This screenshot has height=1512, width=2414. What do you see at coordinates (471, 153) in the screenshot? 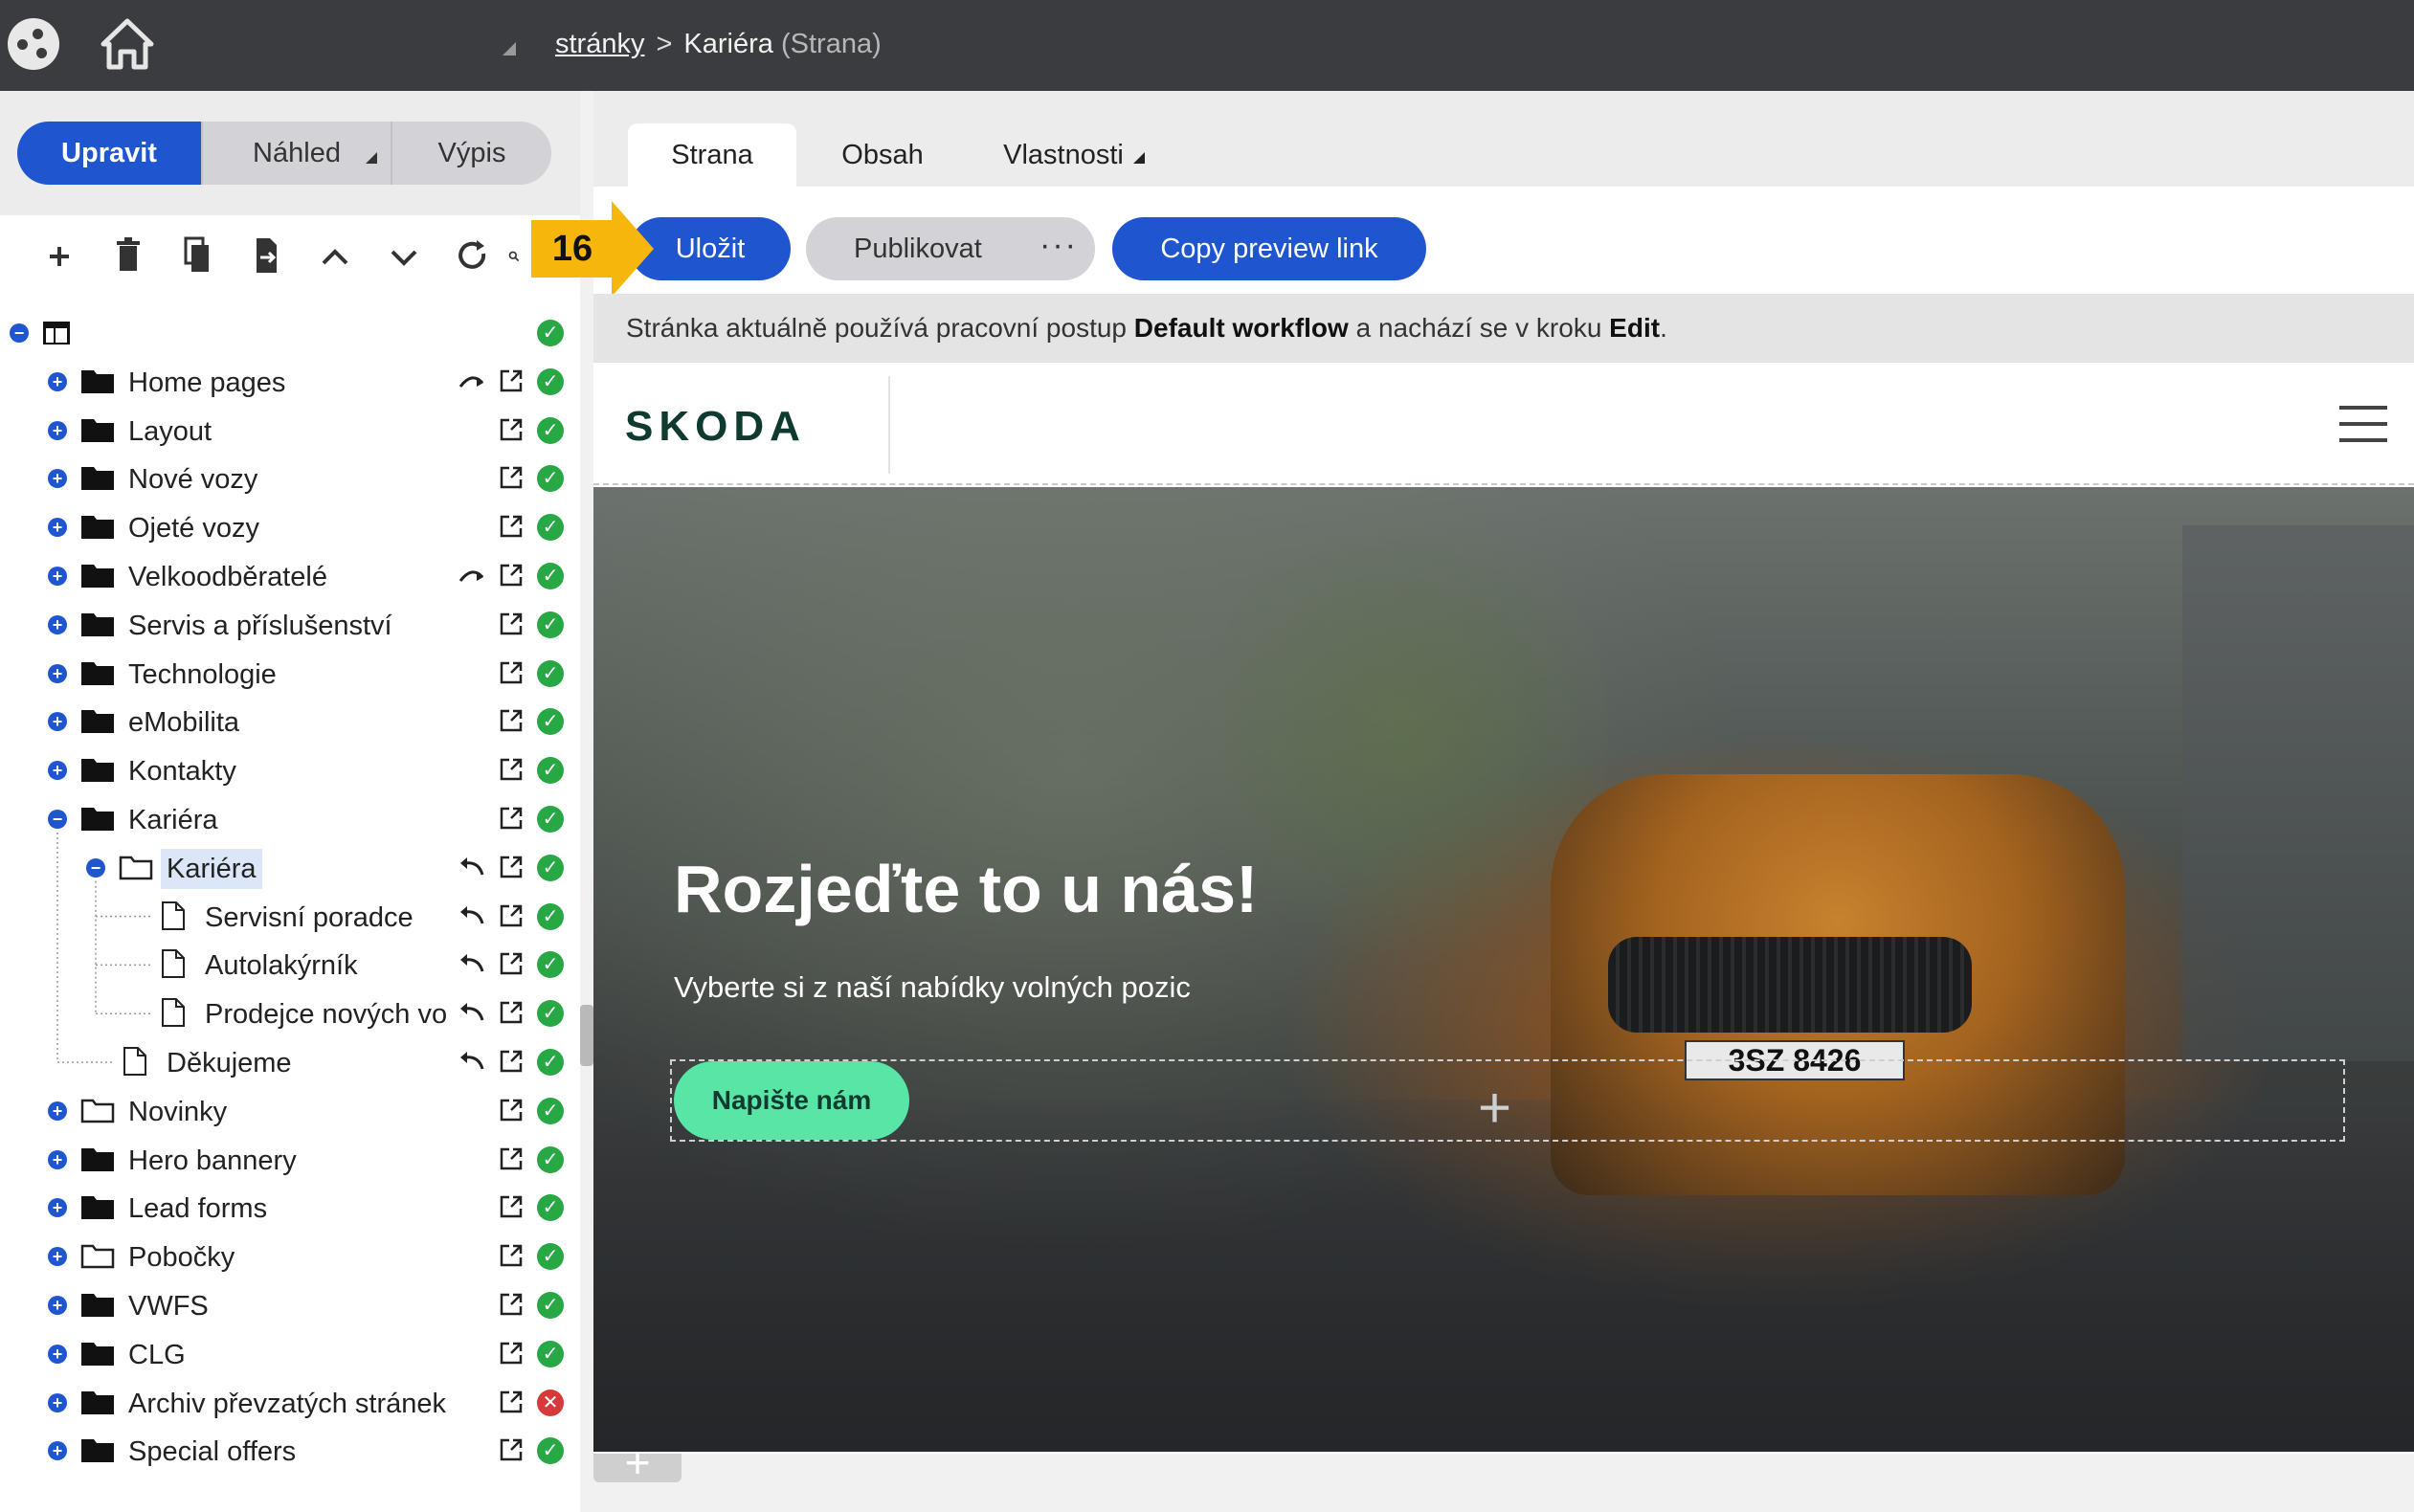
I see `list-mode-button: Výpis` at bounding box center [471, 153].